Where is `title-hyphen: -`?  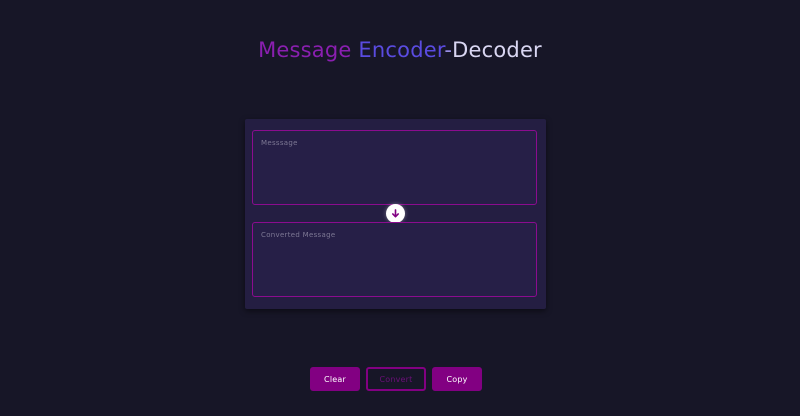 title-hyphen: - is located at coordinates (448, 50).